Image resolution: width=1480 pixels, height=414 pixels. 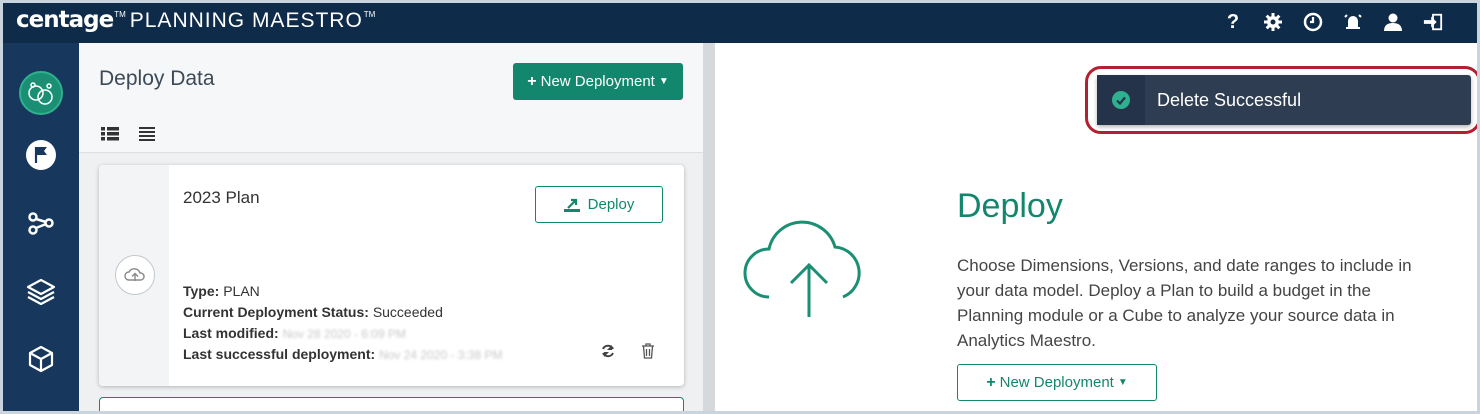 What do you see at coordinates (608, 351) in the screenshot?
I see `refresh-icon` at bounding box center [608, 351].